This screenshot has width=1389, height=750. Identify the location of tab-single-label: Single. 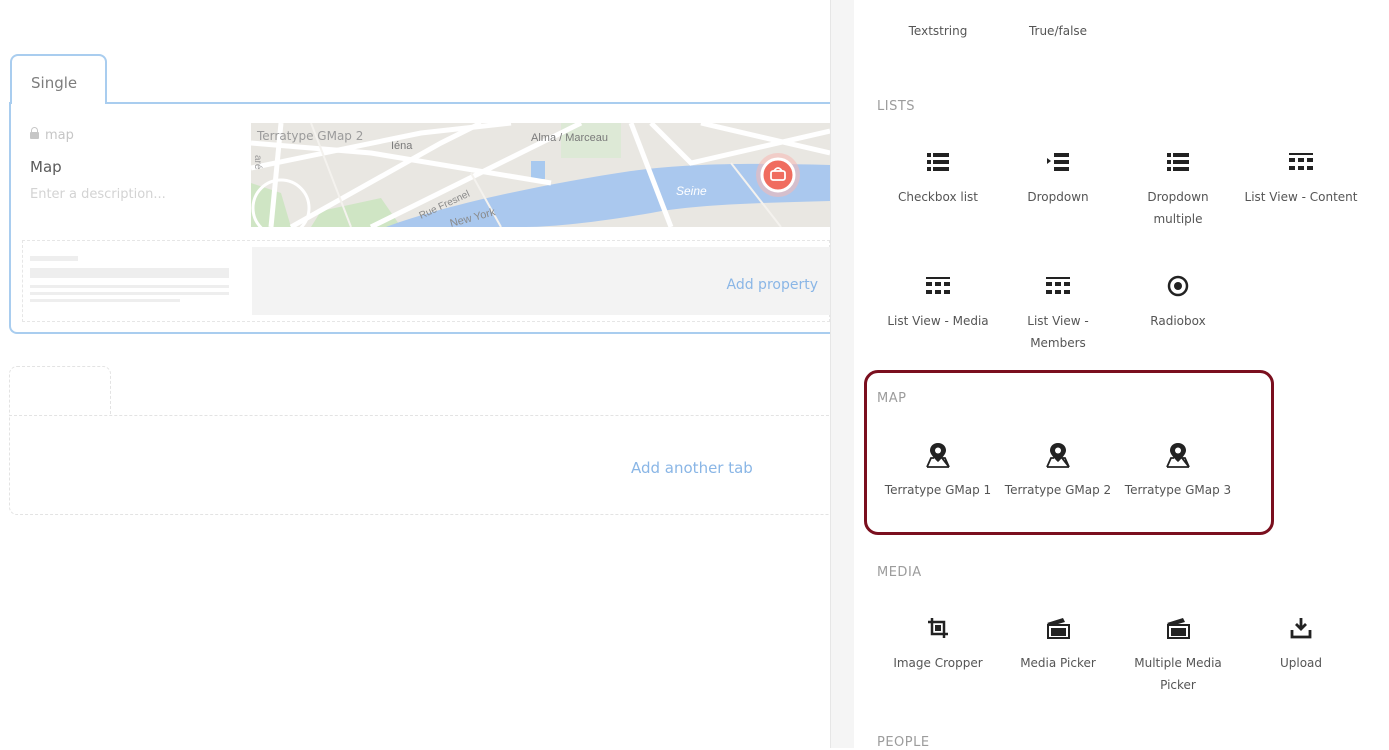
(54, 83).